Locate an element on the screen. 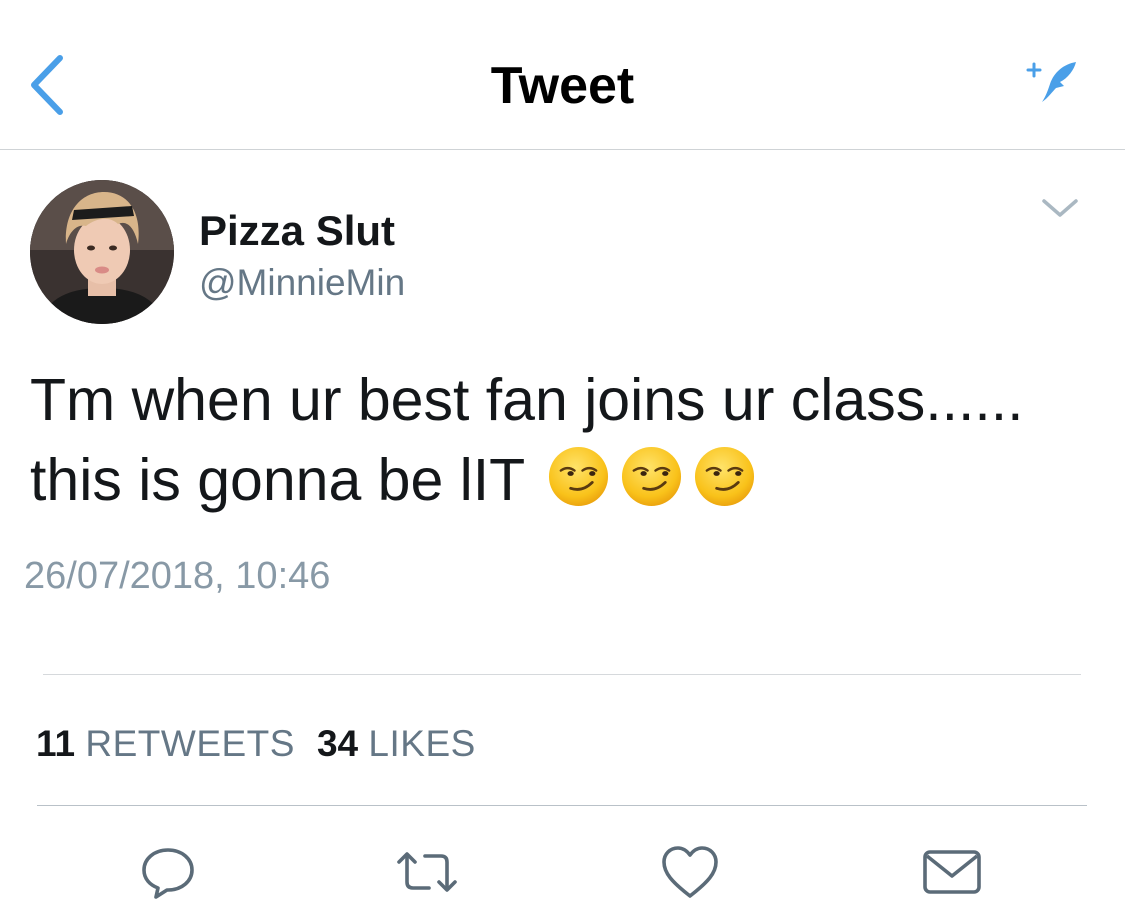  speech-bubble-icon is located at coordinates (168, 873).